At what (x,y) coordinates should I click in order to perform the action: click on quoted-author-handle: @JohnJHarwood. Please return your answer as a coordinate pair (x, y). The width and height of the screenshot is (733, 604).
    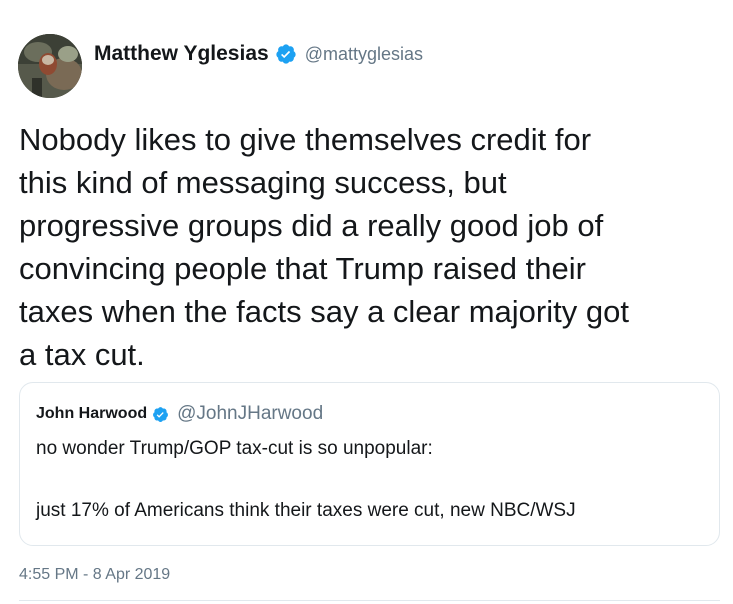
    Looking at the image, I should click on (250, 413).